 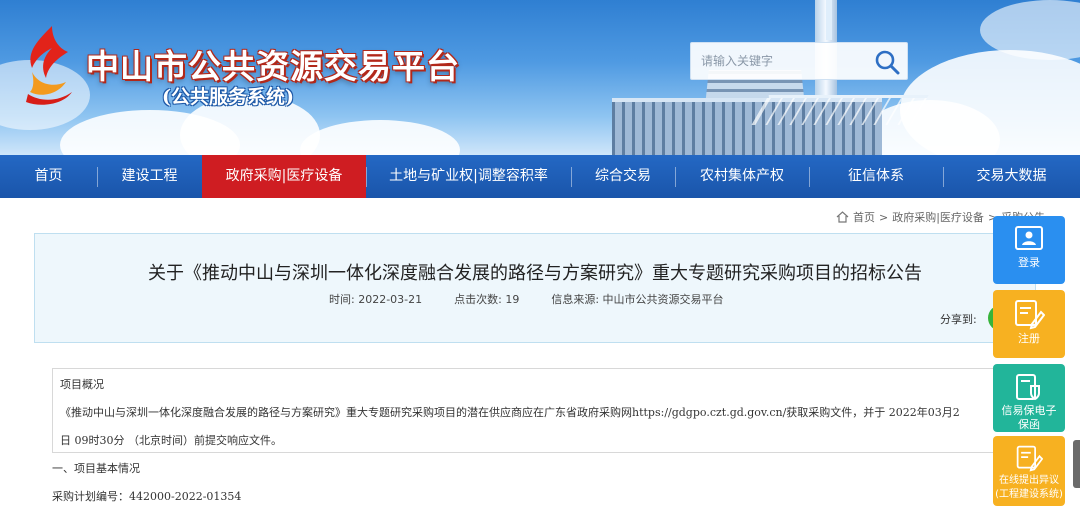 I want to click on guarantee-button: 信易保电子 保函, so click(x=1029, y=398).